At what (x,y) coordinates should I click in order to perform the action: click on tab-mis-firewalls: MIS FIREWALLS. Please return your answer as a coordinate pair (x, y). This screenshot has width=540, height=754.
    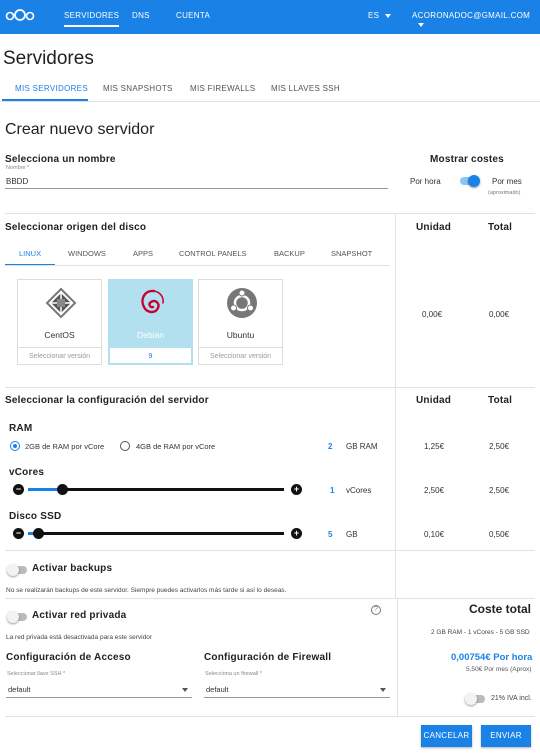
    Looking at the image, I should click on (222, 88).